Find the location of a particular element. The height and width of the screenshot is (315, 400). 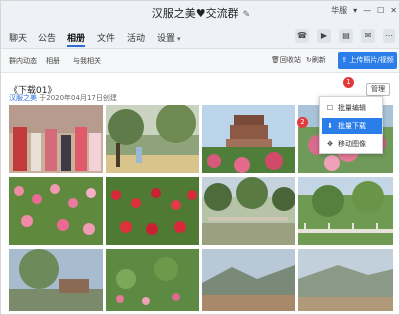

album-owner-link: 汉服之美 is located at coordinates (23, 98).